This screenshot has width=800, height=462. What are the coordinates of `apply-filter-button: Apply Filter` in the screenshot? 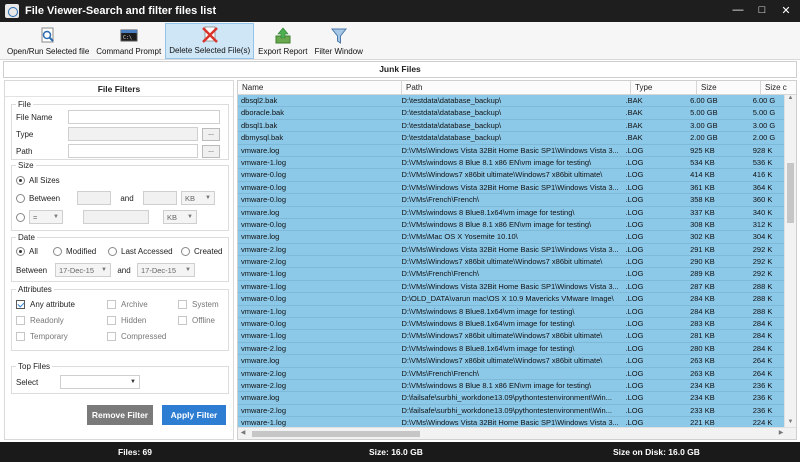 It's located at (194, 415).